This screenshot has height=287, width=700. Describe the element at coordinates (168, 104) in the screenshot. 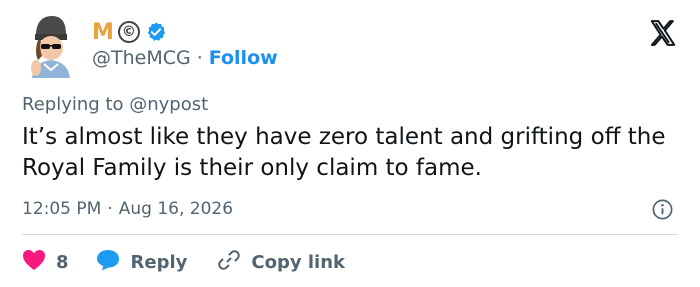

I see `reply-mention-link: @nypost` at that location.